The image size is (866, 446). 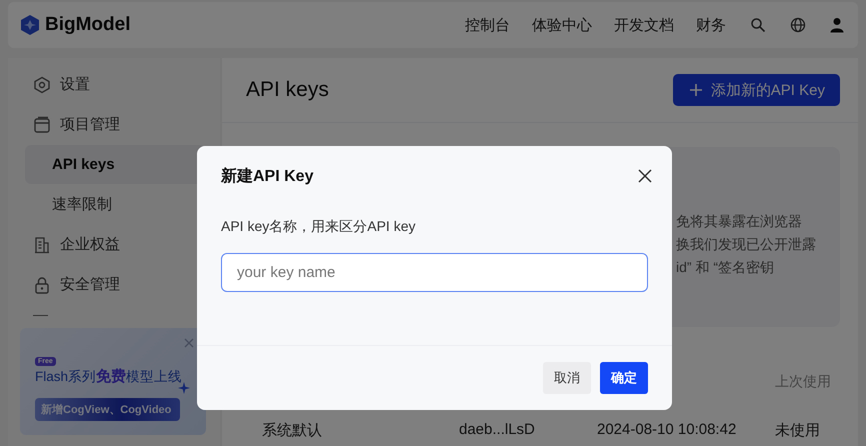 What do you see at coordinates (803, 381) in the screenshot?
I see `column-header: 上次使用` at bounding box center [803, 381].